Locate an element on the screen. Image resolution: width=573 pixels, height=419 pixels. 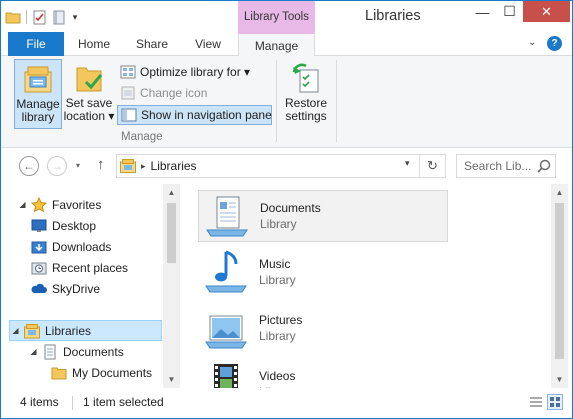
library-item-pictures: Pictures Library is located at coordinates (323, 328).